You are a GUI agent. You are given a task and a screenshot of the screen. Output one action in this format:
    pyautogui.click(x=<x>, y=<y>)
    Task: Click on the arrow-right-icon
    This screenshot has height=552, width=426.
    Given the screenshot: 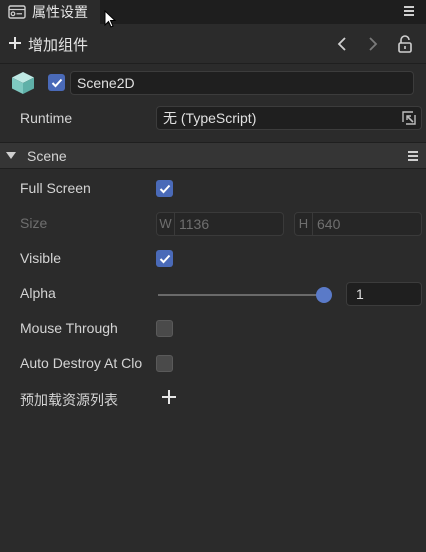 What is the action you would take?
    pyautogui.click(x=373, y=44)
    